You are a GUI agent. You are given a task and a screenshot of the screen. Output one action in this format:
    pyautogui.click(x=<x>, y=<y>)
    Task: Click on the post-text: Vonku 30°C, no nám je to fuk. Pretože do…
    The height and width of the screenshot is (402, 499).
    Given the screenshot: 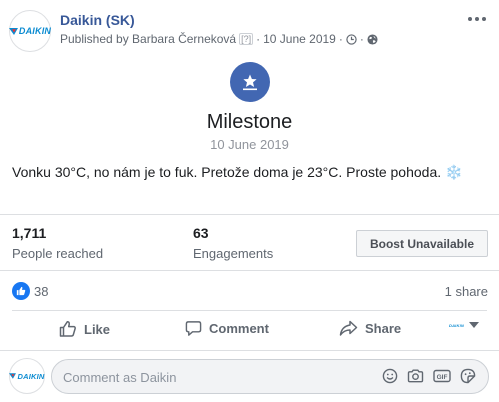 What is the action you would take?
    pyautogui.click(x=237, y=172)
    